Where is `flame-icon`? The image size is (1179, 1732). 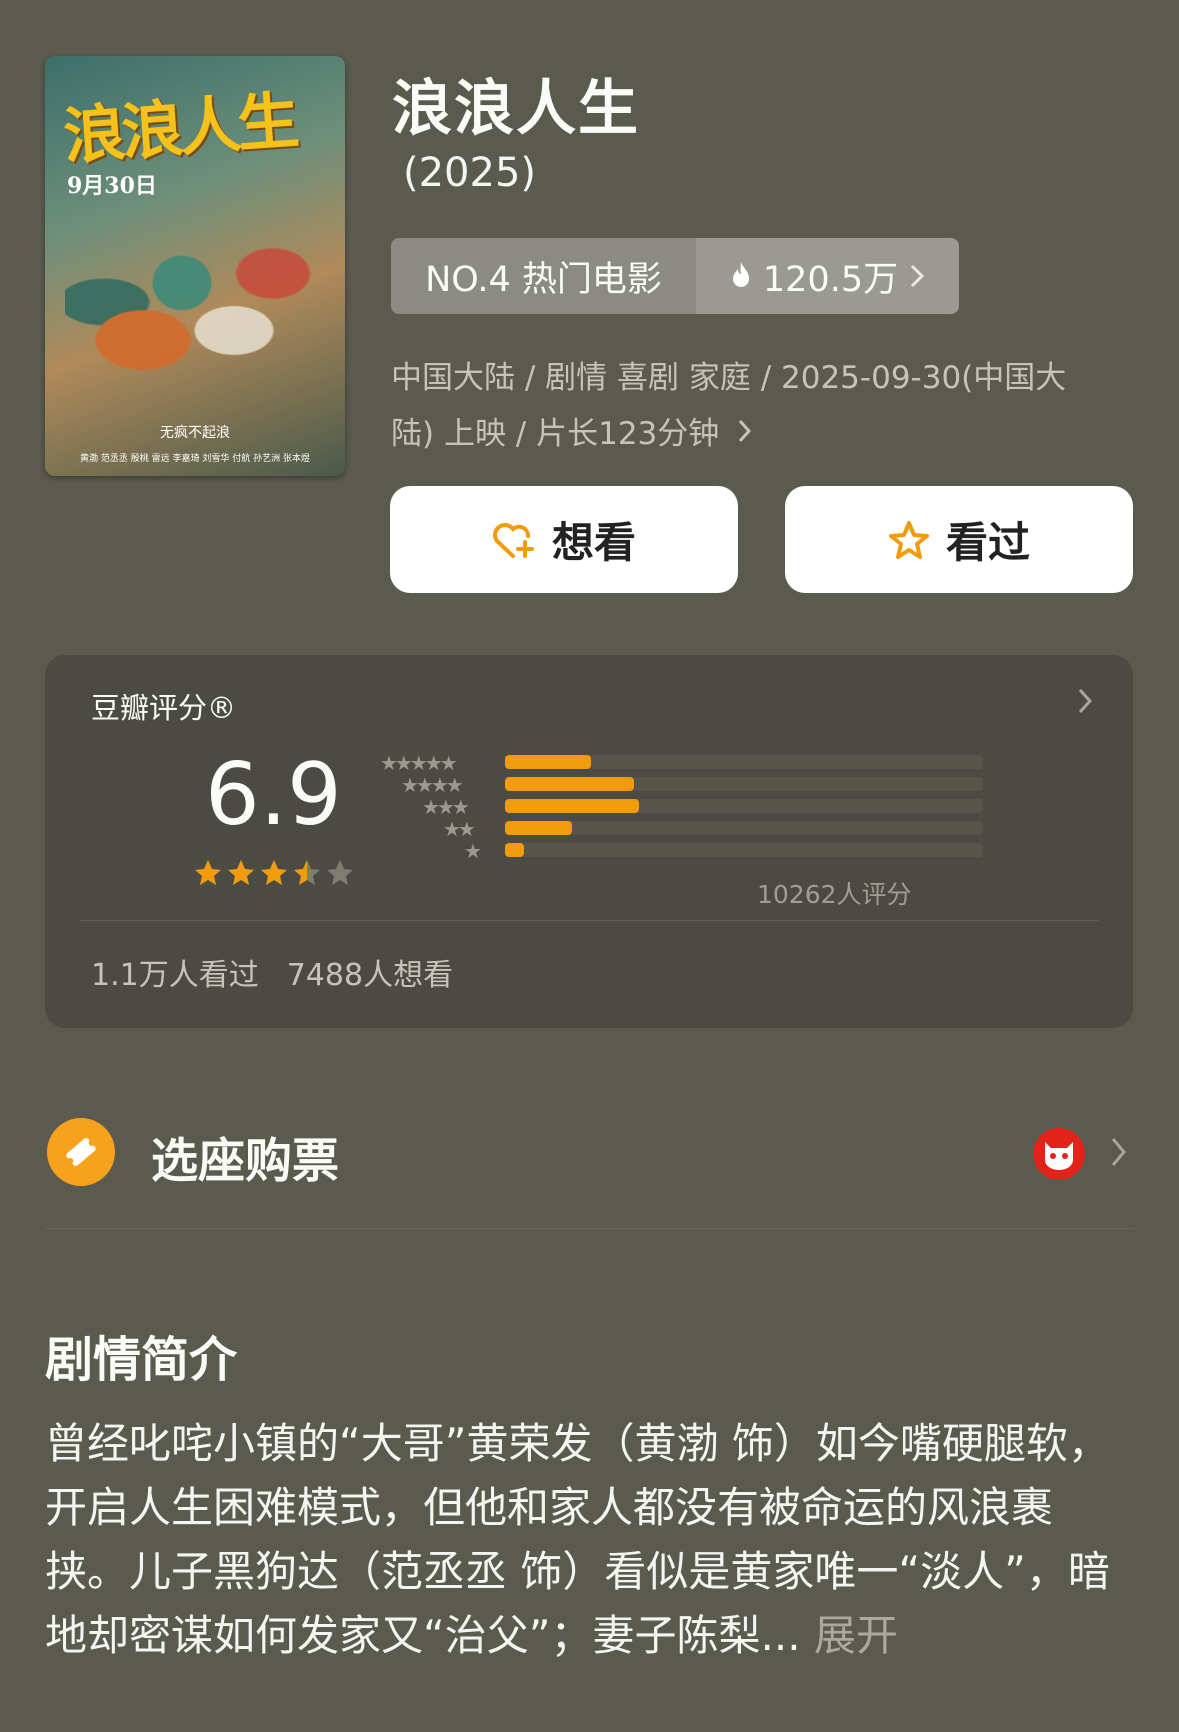 flame-icon is located at coordinates (740, 274).